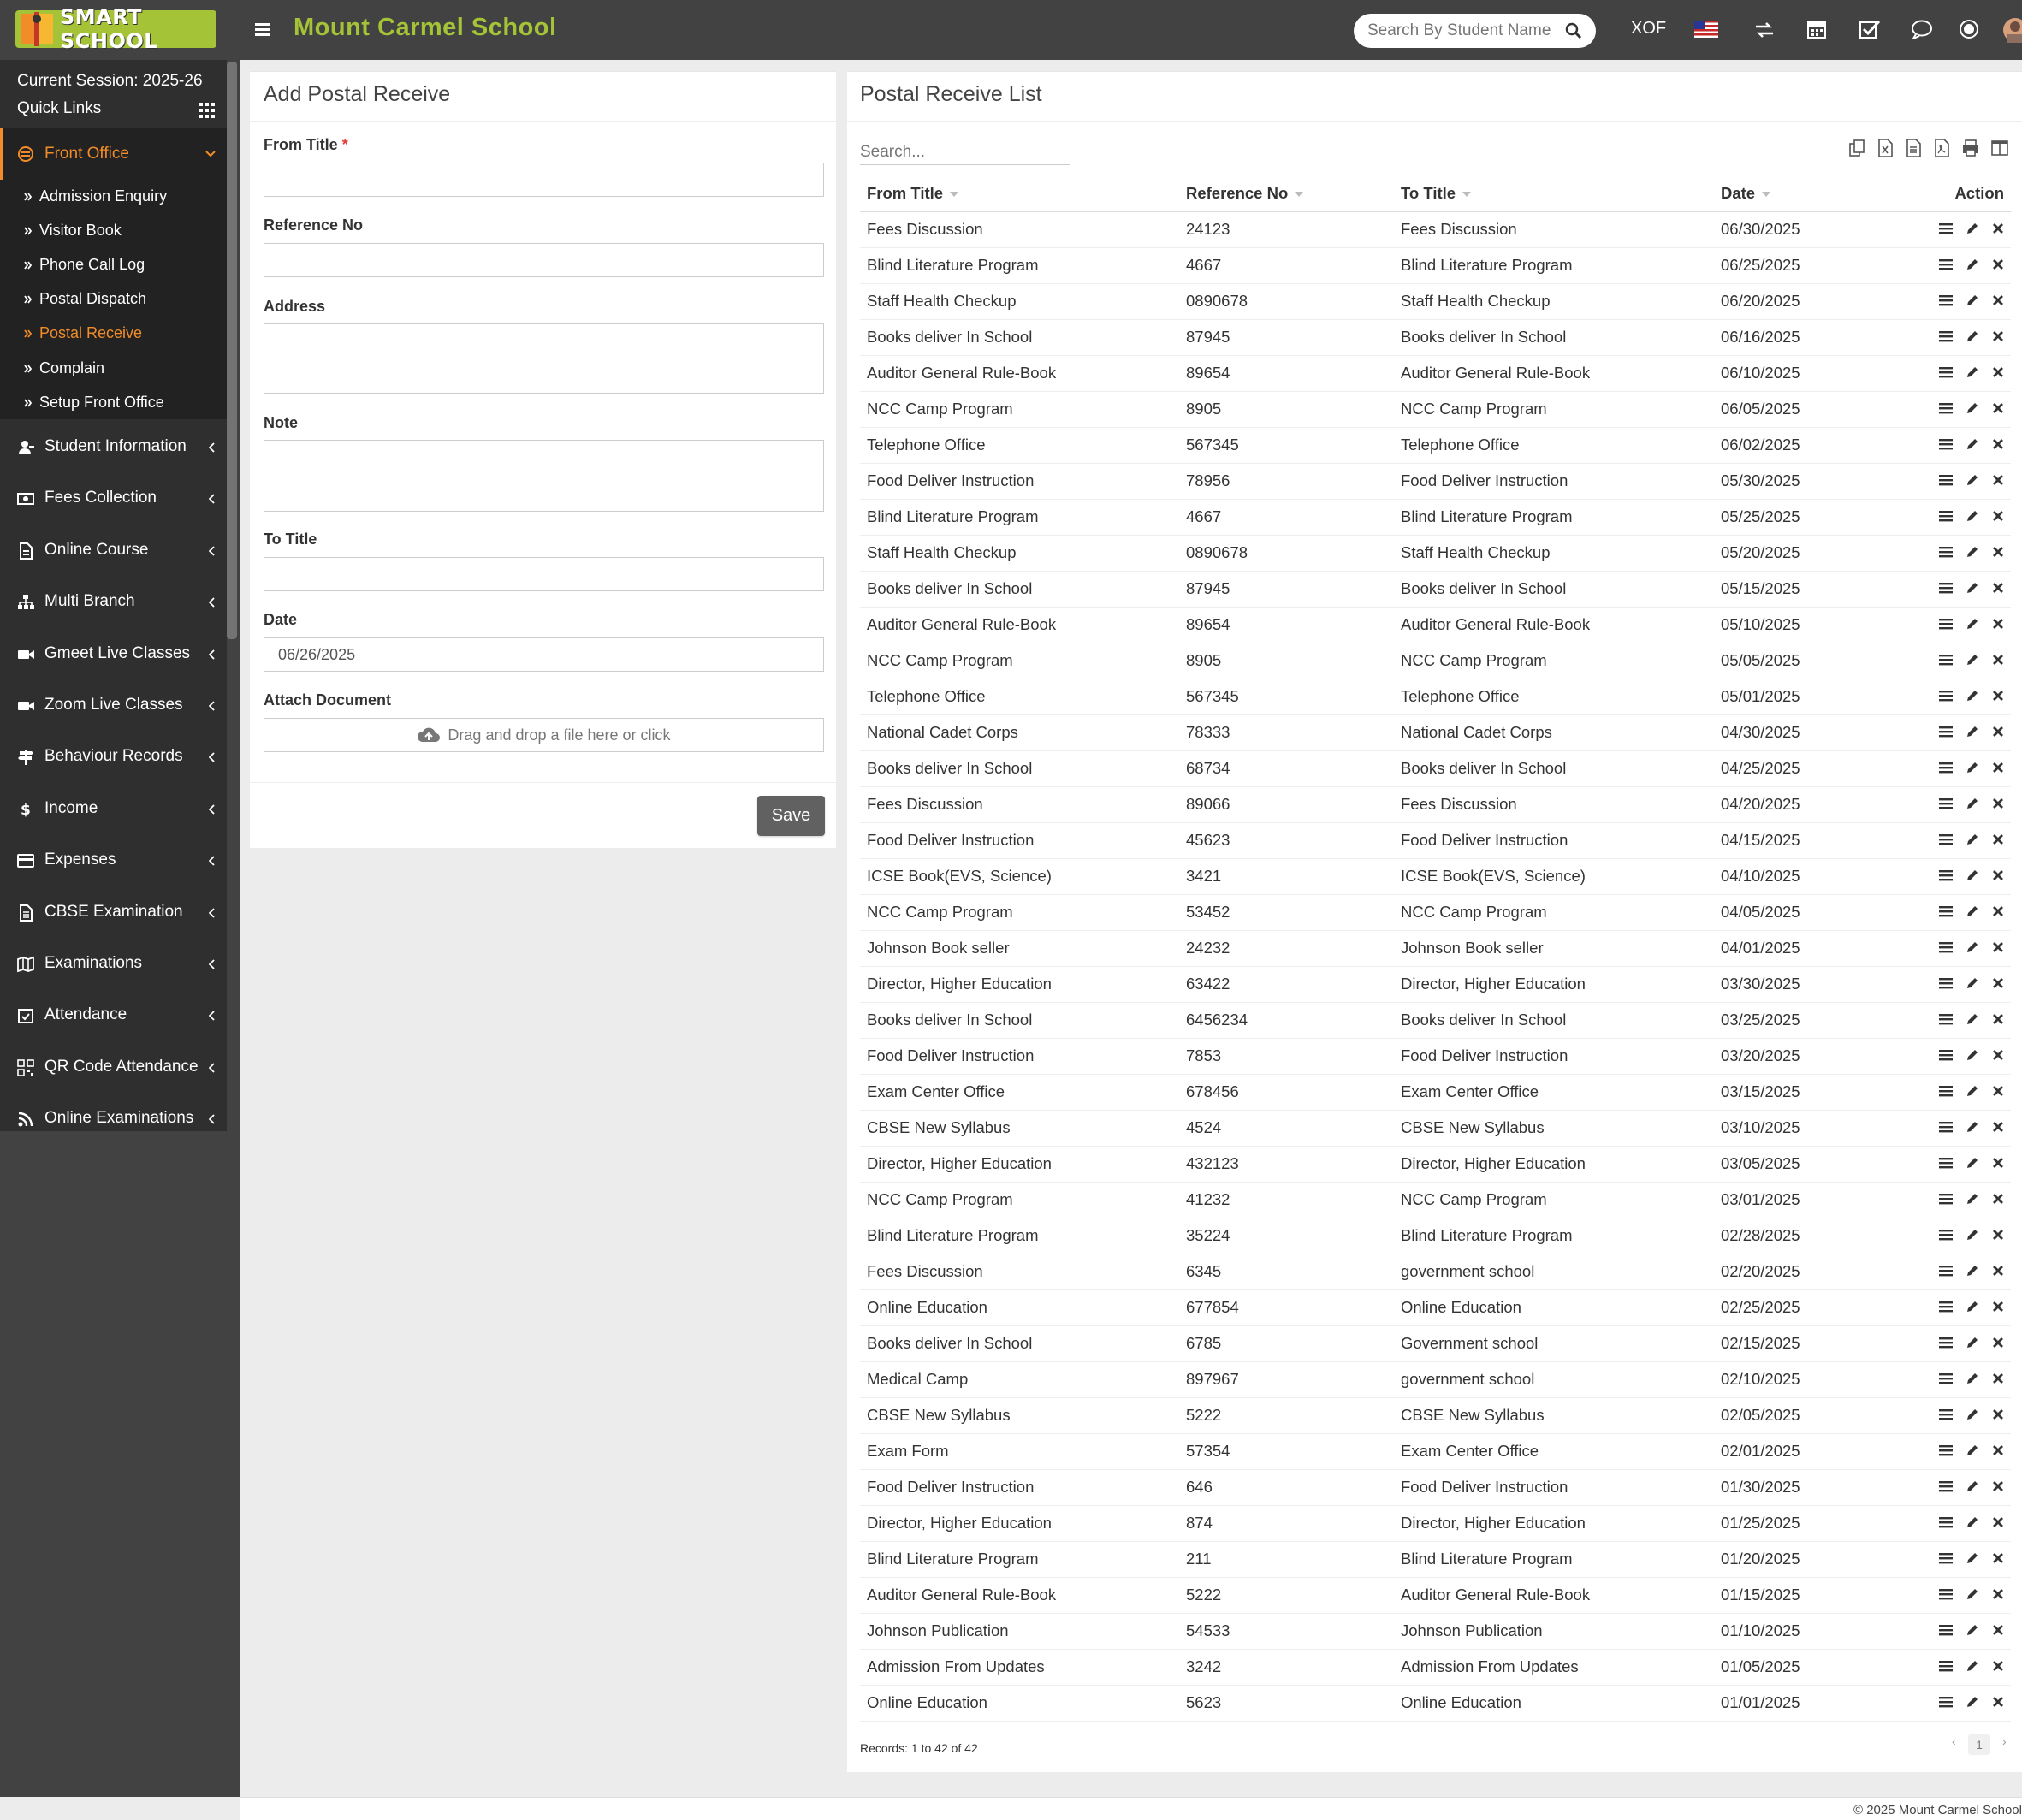  I want to click on from-title-input, so click(544, 180).